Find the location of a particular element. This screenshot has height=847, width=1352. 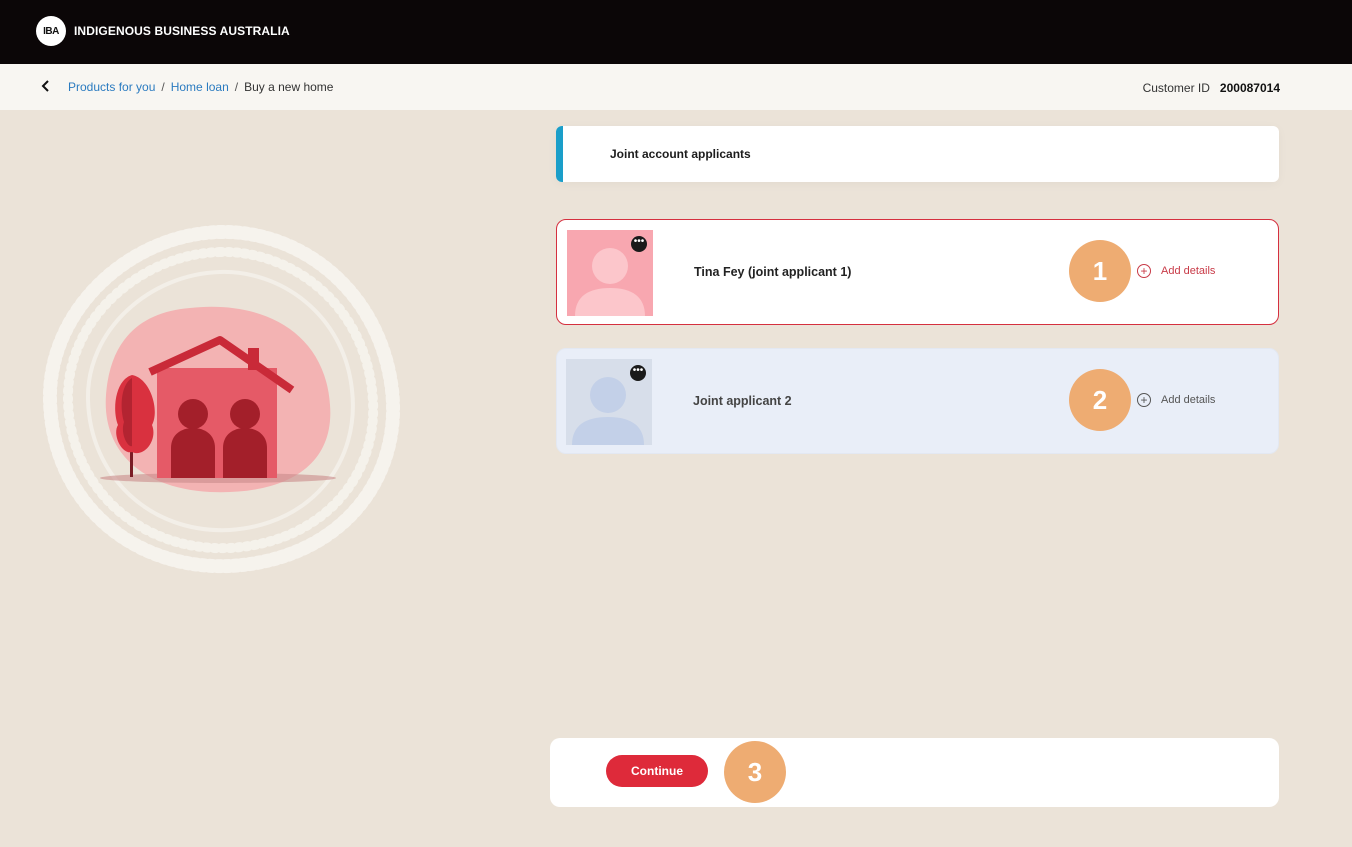

step-badge: 2 is located at coordinates (1100, 400).